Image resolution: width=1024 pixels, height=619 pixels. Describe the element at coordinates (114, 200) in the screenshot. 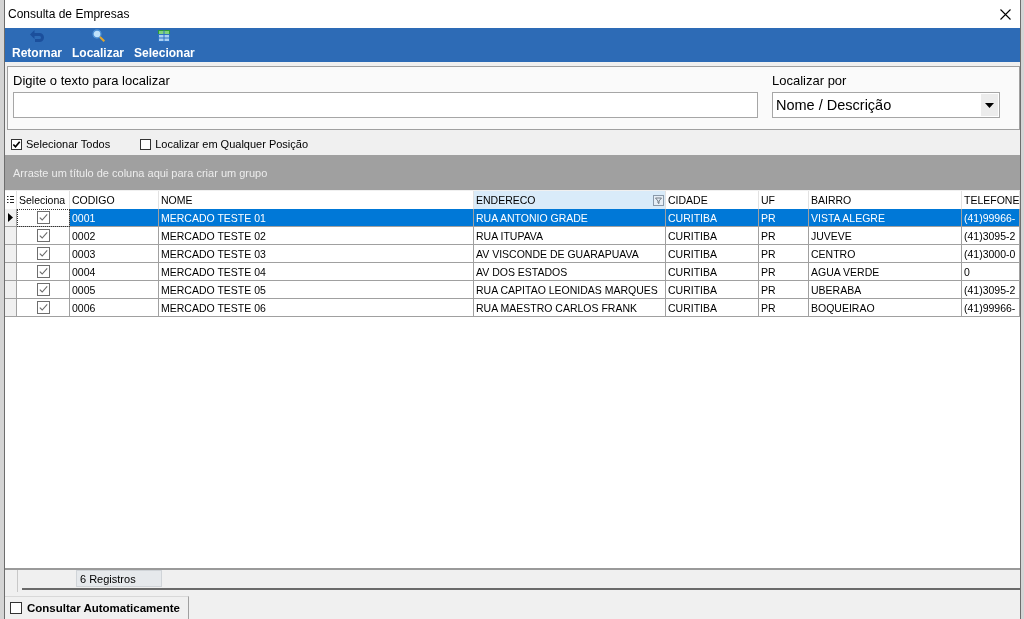

I see `column-header: CODIGO` at that location.